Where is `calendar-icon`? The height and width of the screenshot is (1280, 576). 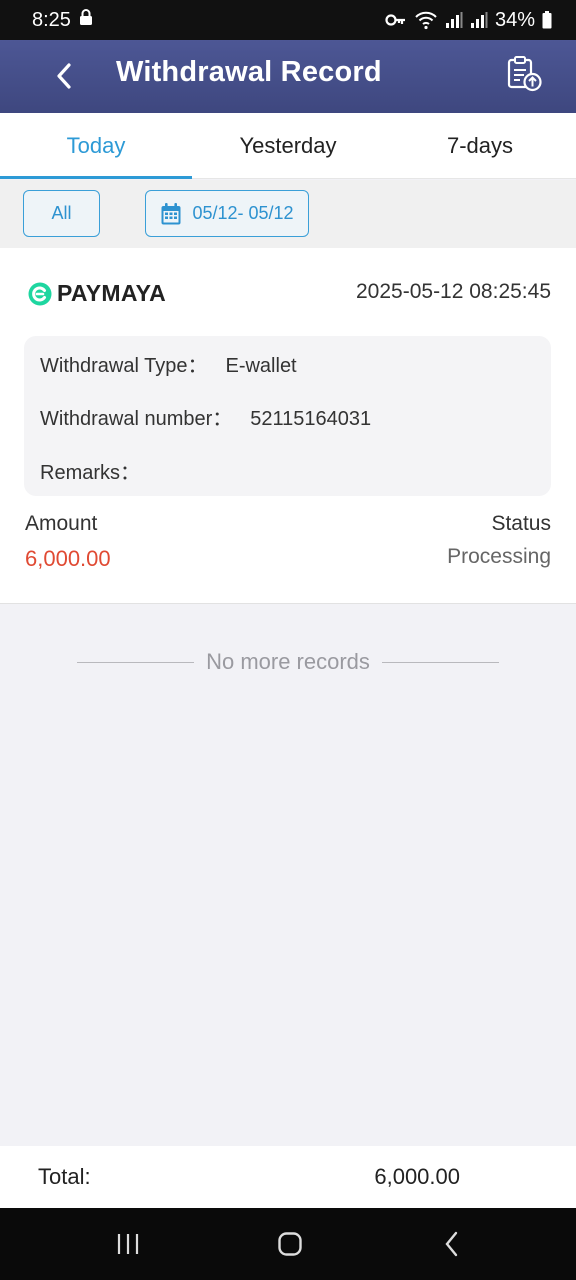 calendar-icon is located at coordinates (171, 213).